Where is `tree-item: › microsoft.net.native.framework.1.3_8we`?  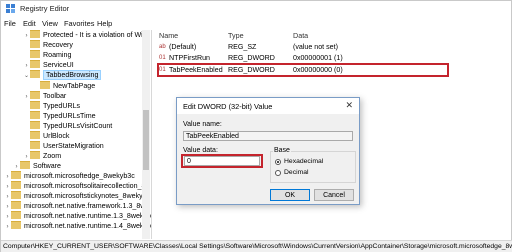
tree-item: › microsoft.net.native.framework.1.3_8we is located at coordinates (76, 206).